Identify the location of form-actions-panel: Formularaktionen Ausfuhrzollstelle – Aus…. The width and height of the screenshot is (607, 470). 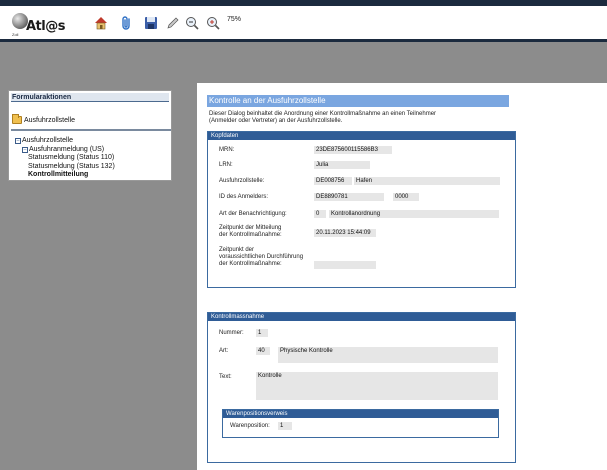
(90, 135).